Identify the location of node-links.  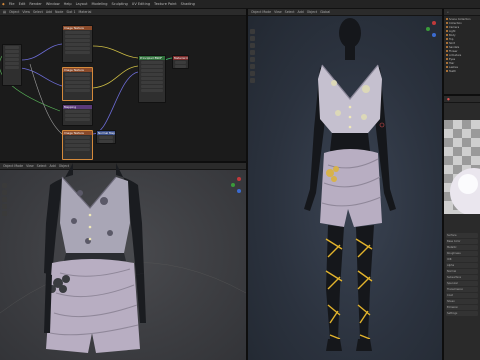
(86, 89).